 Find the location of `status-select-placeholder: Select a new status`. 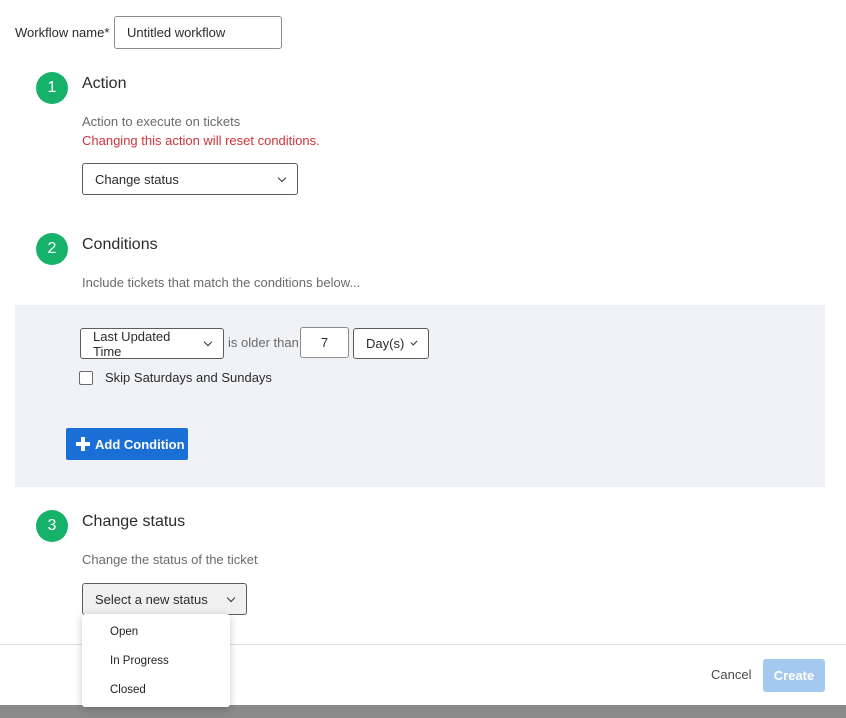

status-select-placeholder: Select a new status is located at coordinates (151, 599).